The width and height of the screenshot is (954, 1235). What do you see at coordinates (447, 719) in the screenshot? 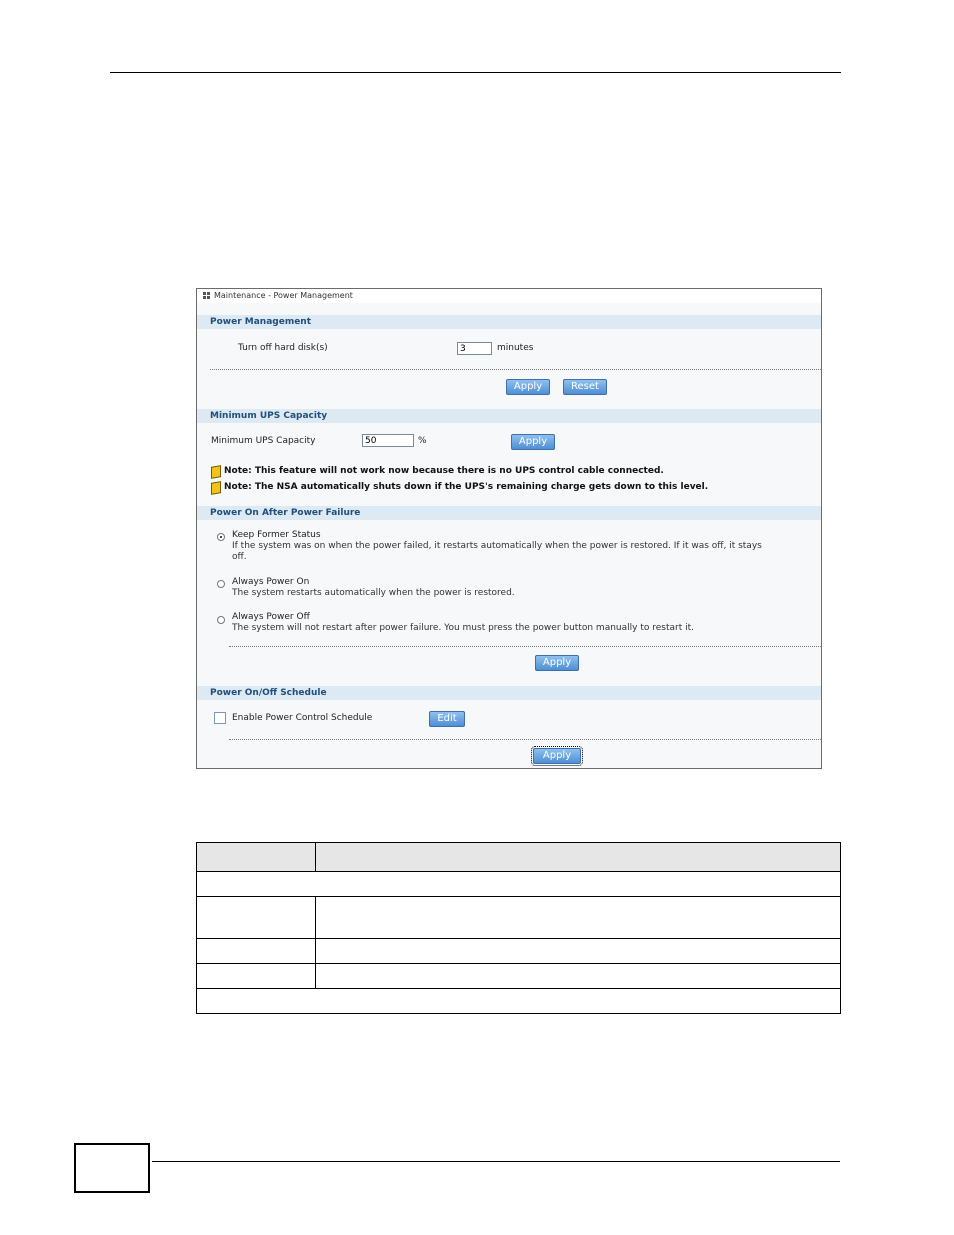
I see `schedule-edit-button: Edit` at bounding box center [447, 719].